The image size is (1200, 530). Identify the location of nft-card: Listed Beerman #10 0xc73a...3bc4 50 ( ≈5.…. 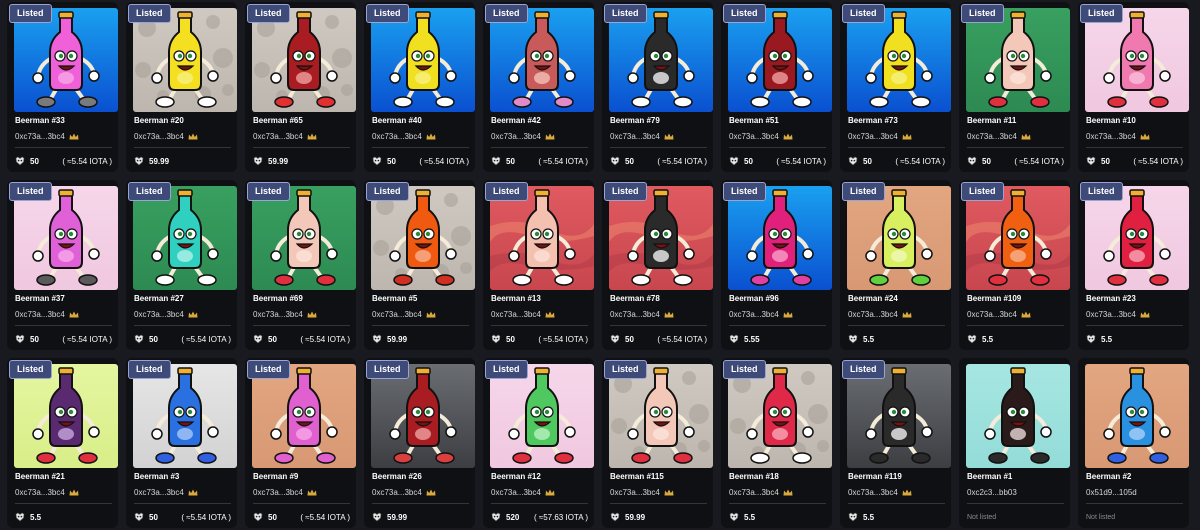
(1133, 87).